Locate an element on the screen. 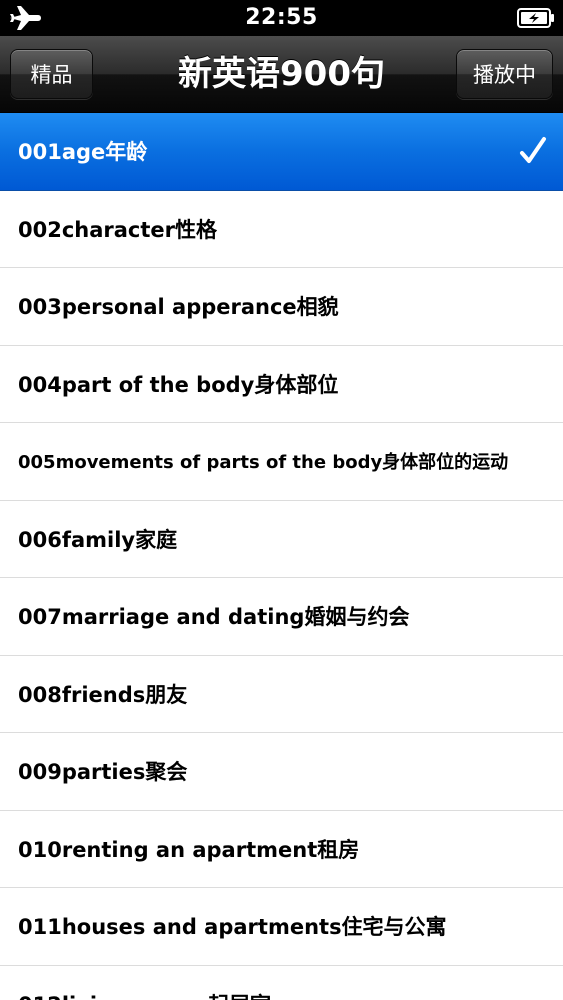 This screenshot has width=563, height=1000. list-item: 001age年龄 is located at coordinates (281, 152).